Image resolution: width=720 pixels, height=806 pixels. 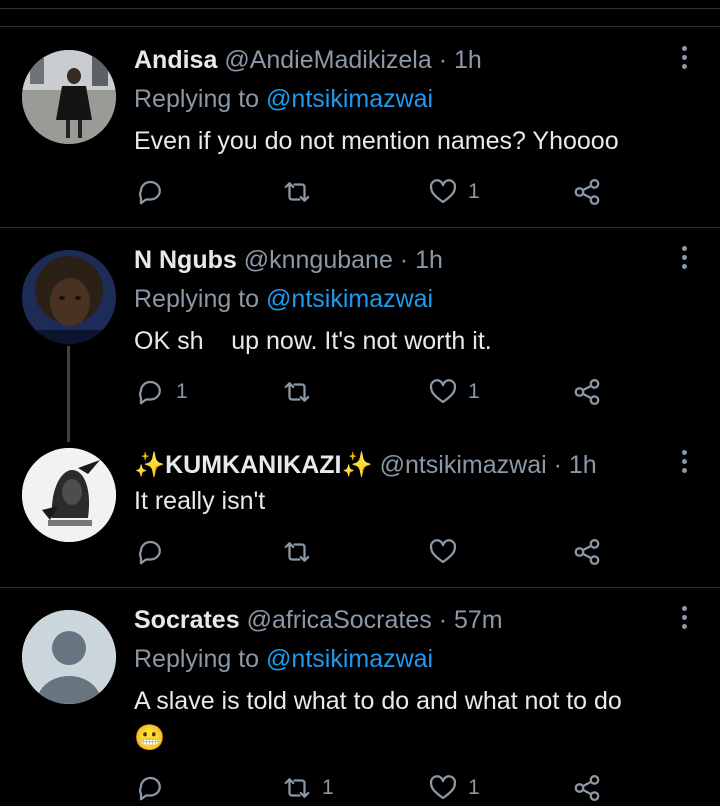 What do you see at coordinates (328, 787) in the screenshot?
I see `retweet-count: 1` at bounding box center [328, 787].